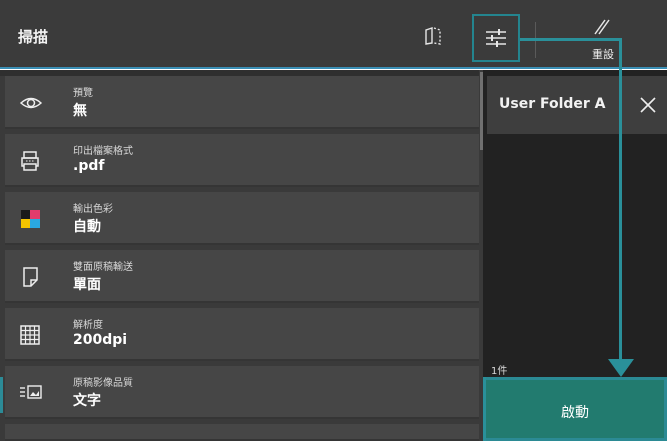  Describe the element at coordinates (83, 93) in the screenshot. I see `setting-label: 預覽` at that location.